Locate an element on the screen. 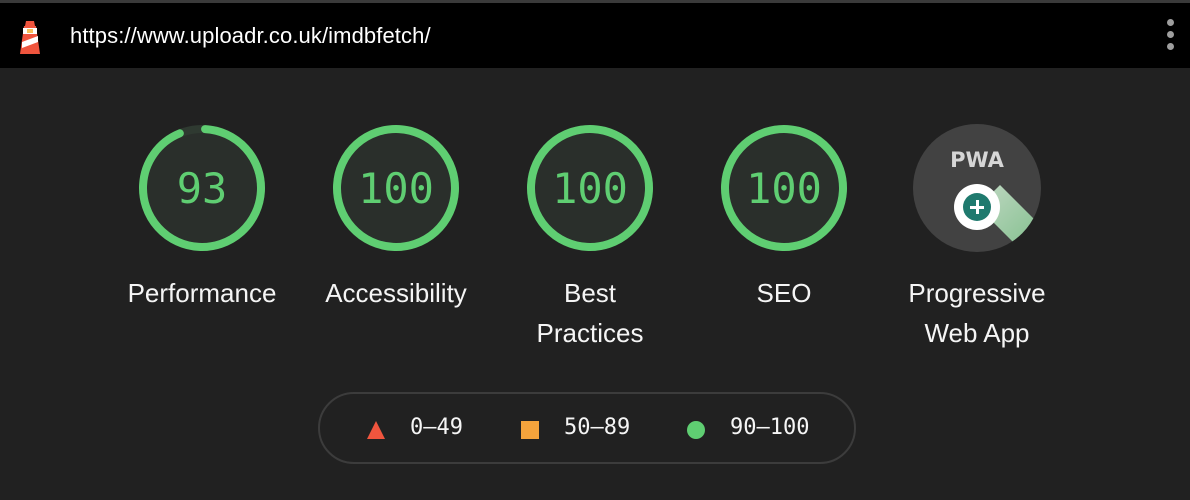  gauge-accessibility: 100 Accessibility is located at coordinates (396, 218).